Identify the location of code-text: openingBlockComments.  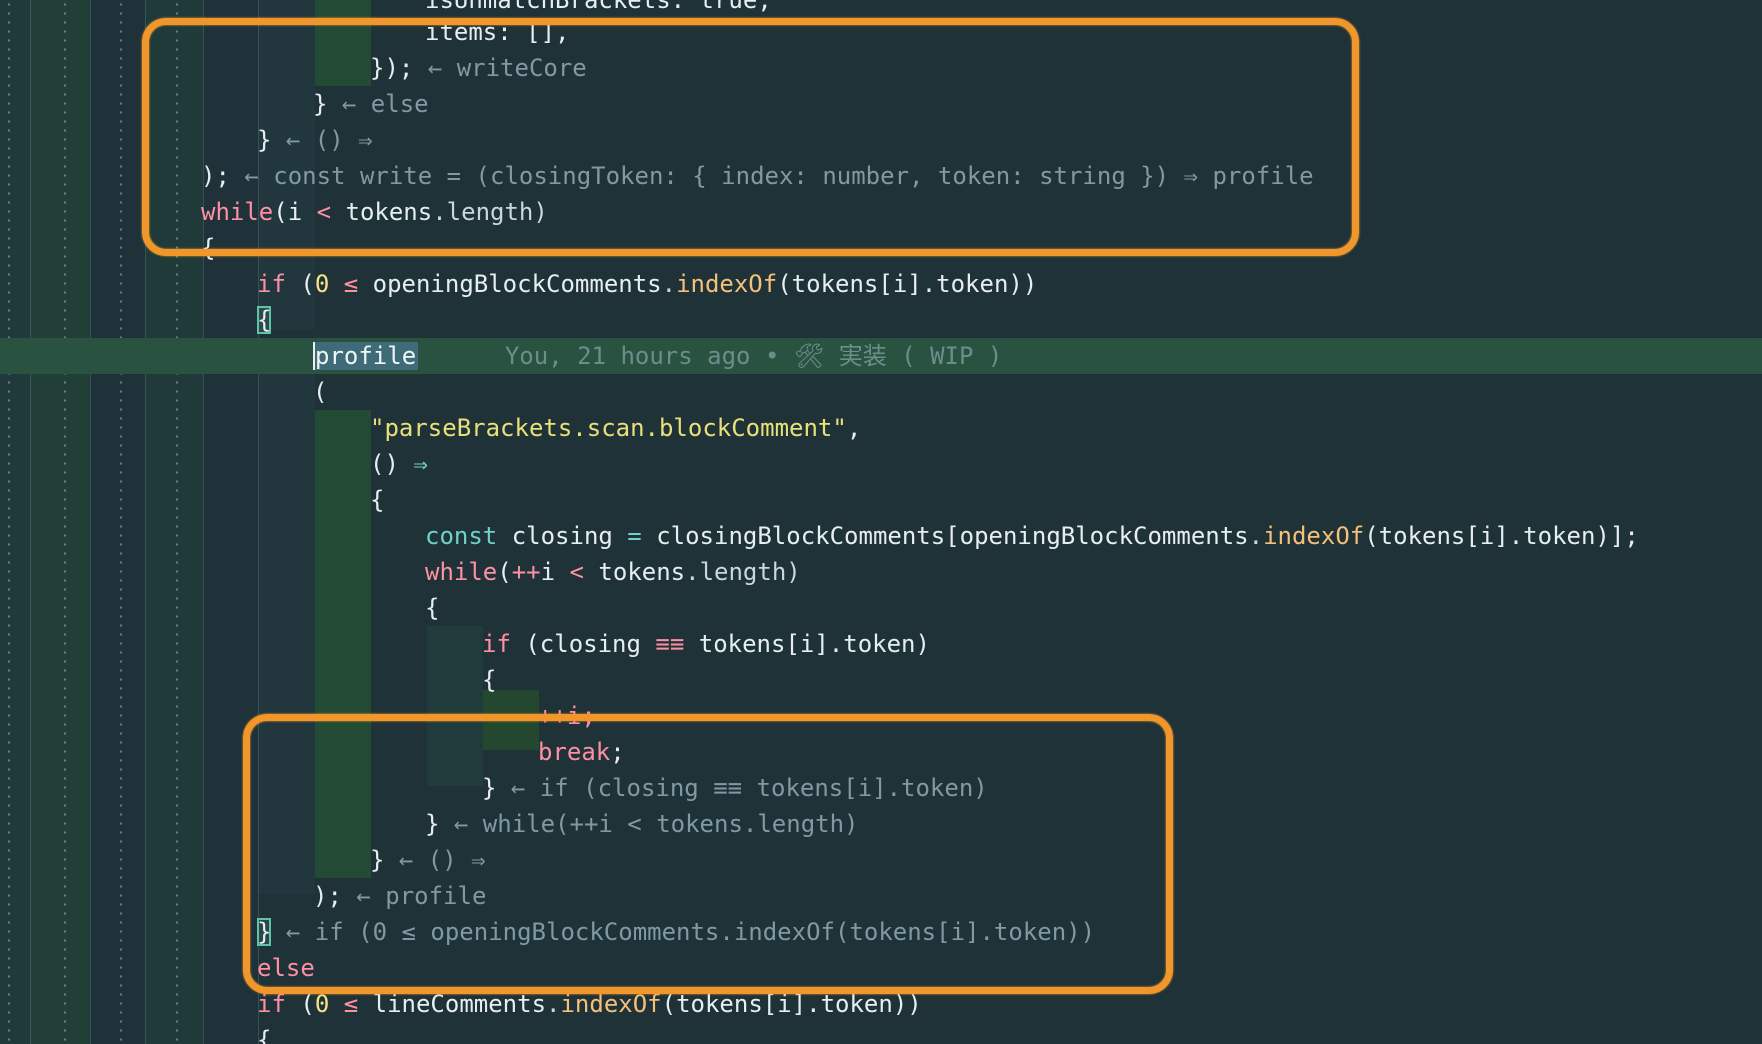
(517, 284).